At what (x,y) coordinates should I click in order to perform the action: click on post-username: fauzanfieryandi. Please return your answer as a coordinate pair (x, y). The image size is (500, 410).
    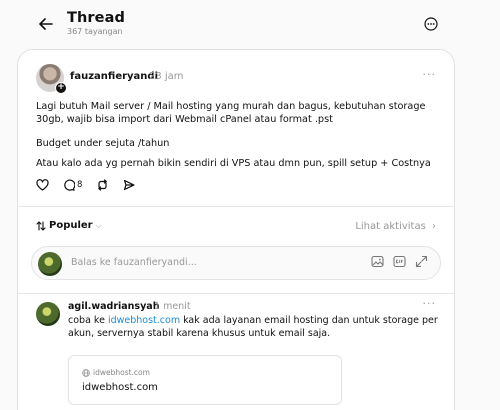
    Looking at the image, I should click on (114, 76).